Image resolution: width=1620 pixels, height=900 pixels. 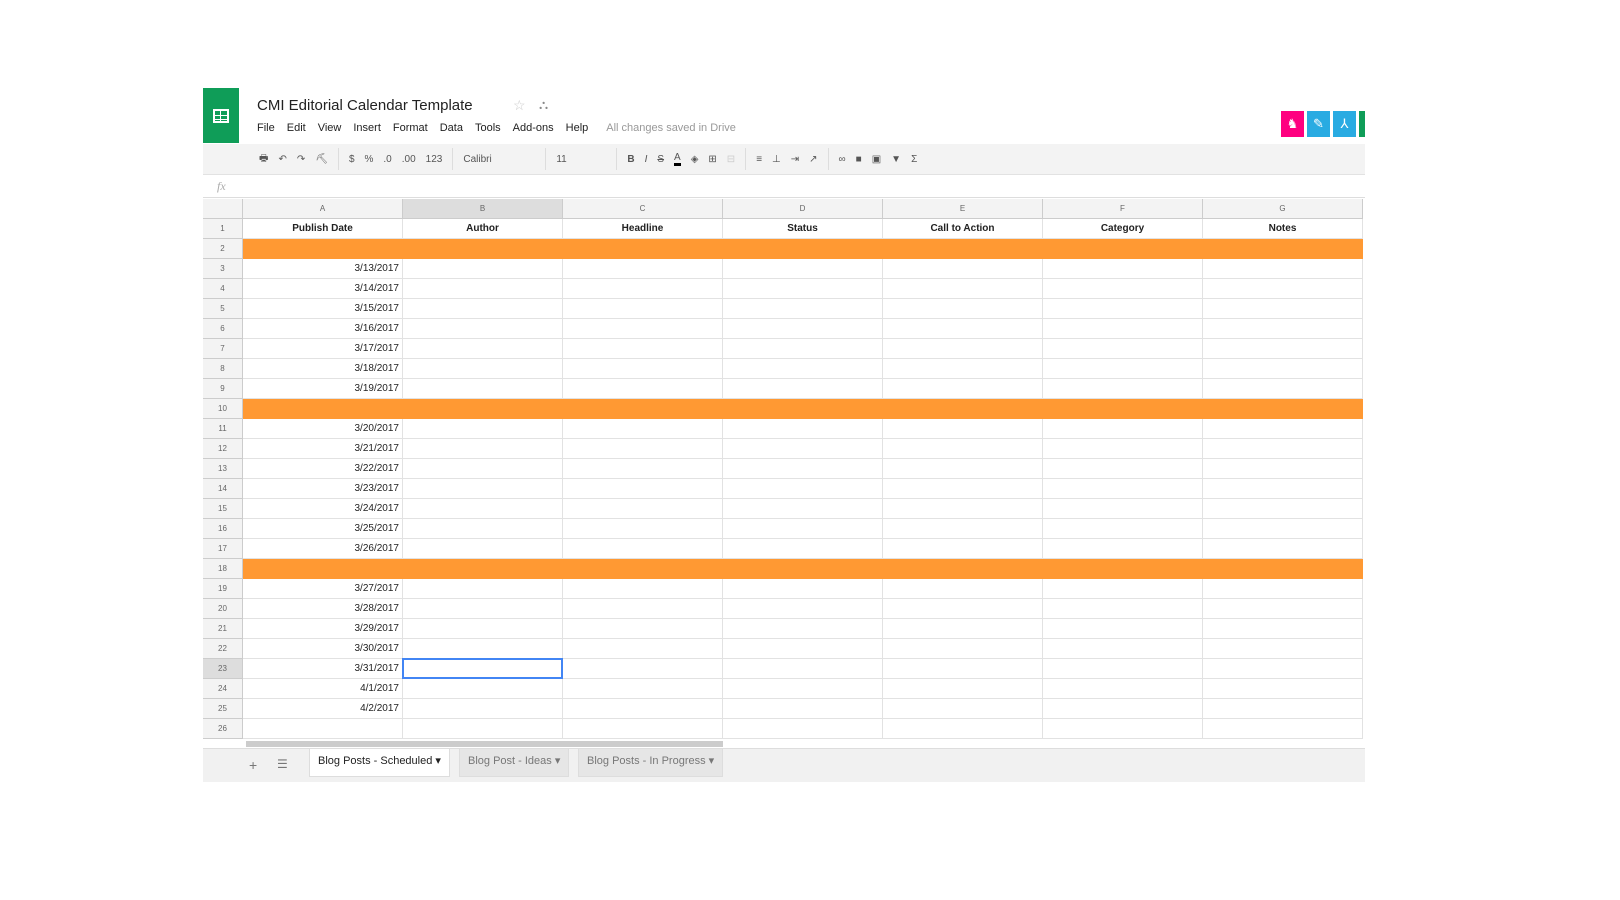 I want to click on cell-f17, so click(x=1123, y=549).